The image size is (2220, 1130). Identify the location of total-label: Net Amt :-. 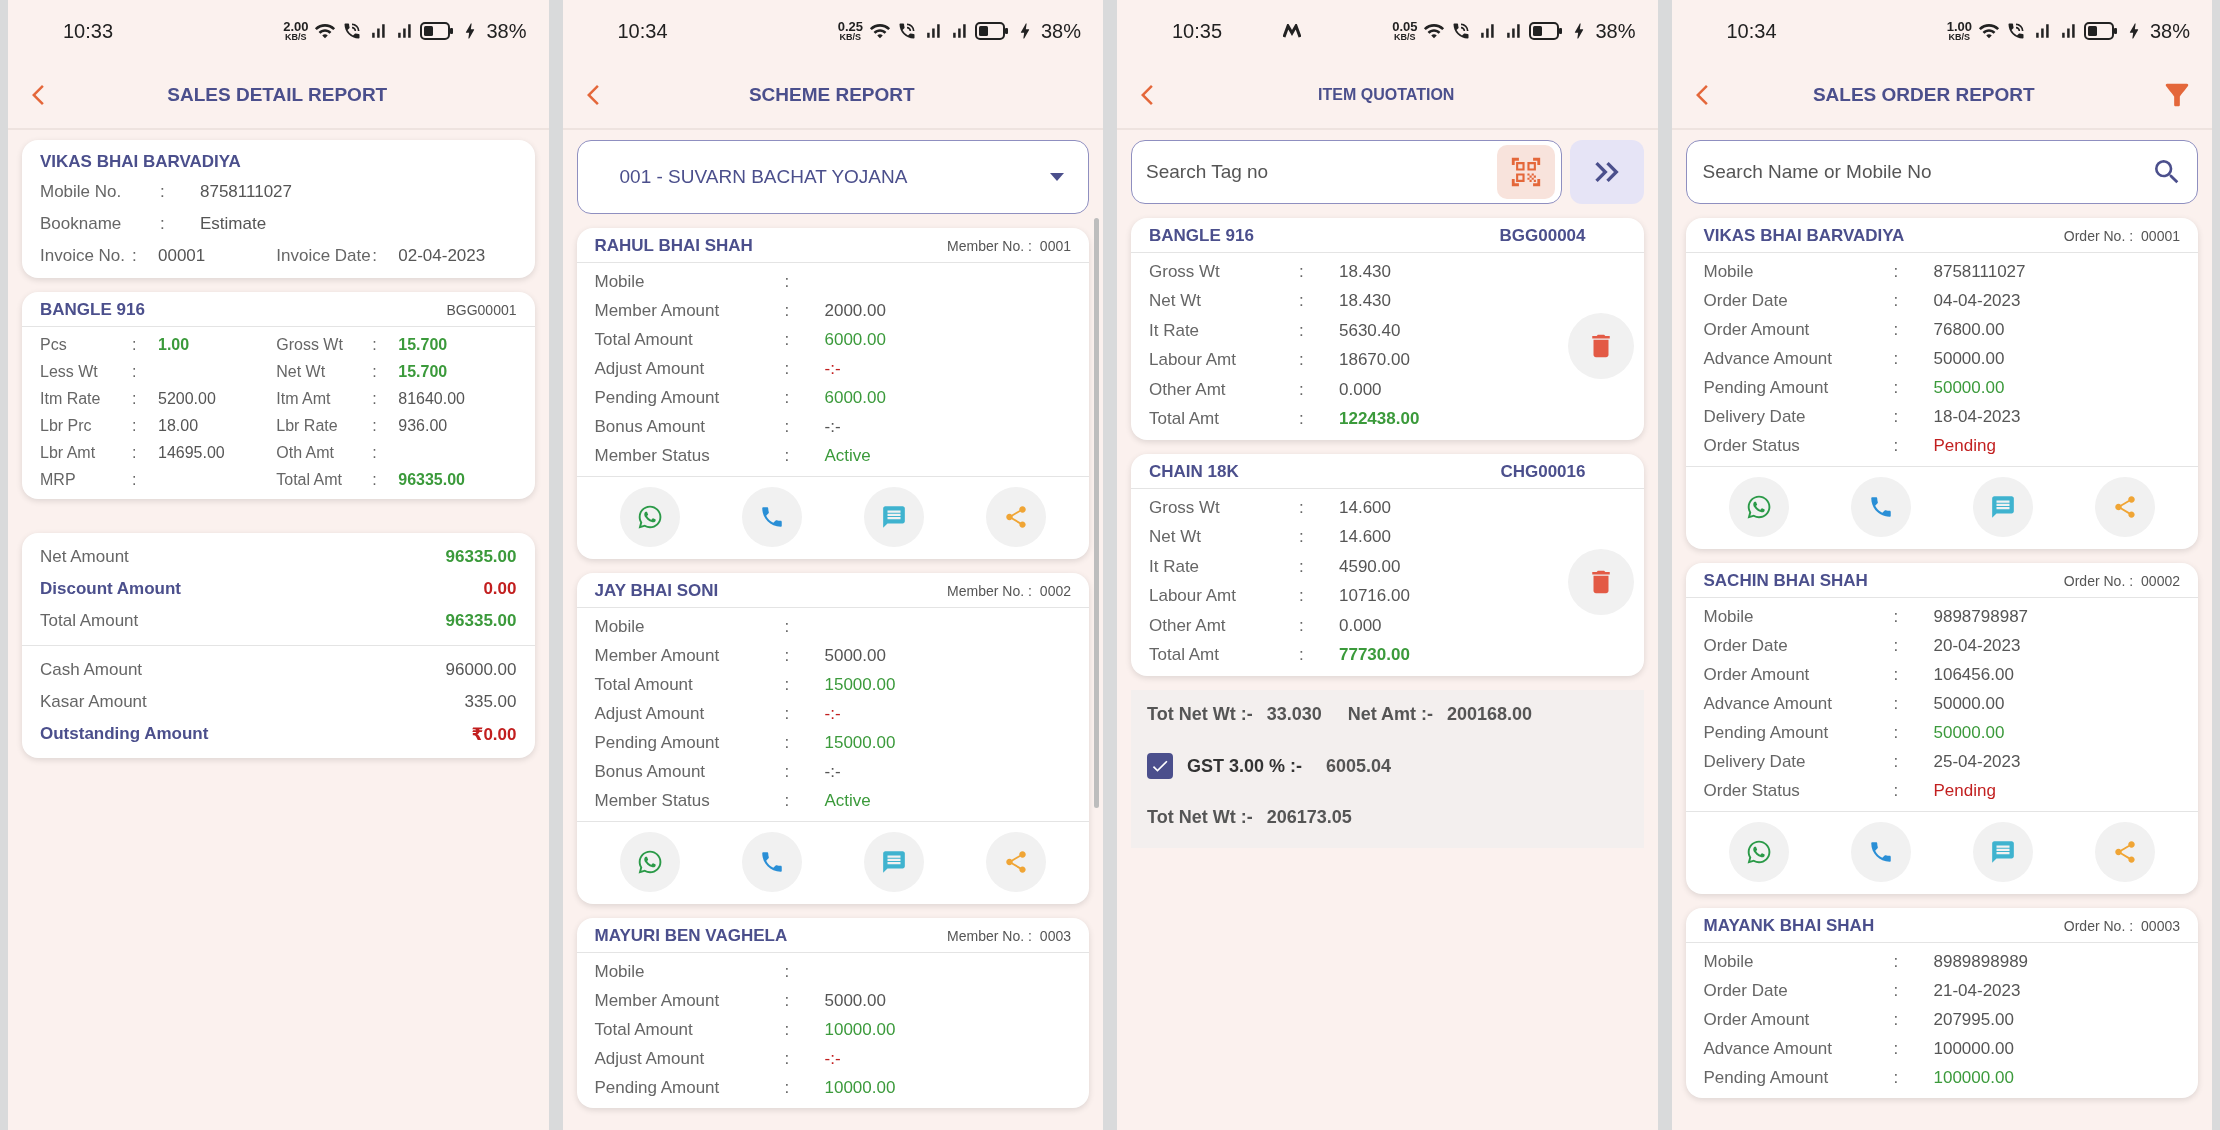
(1390, 714).